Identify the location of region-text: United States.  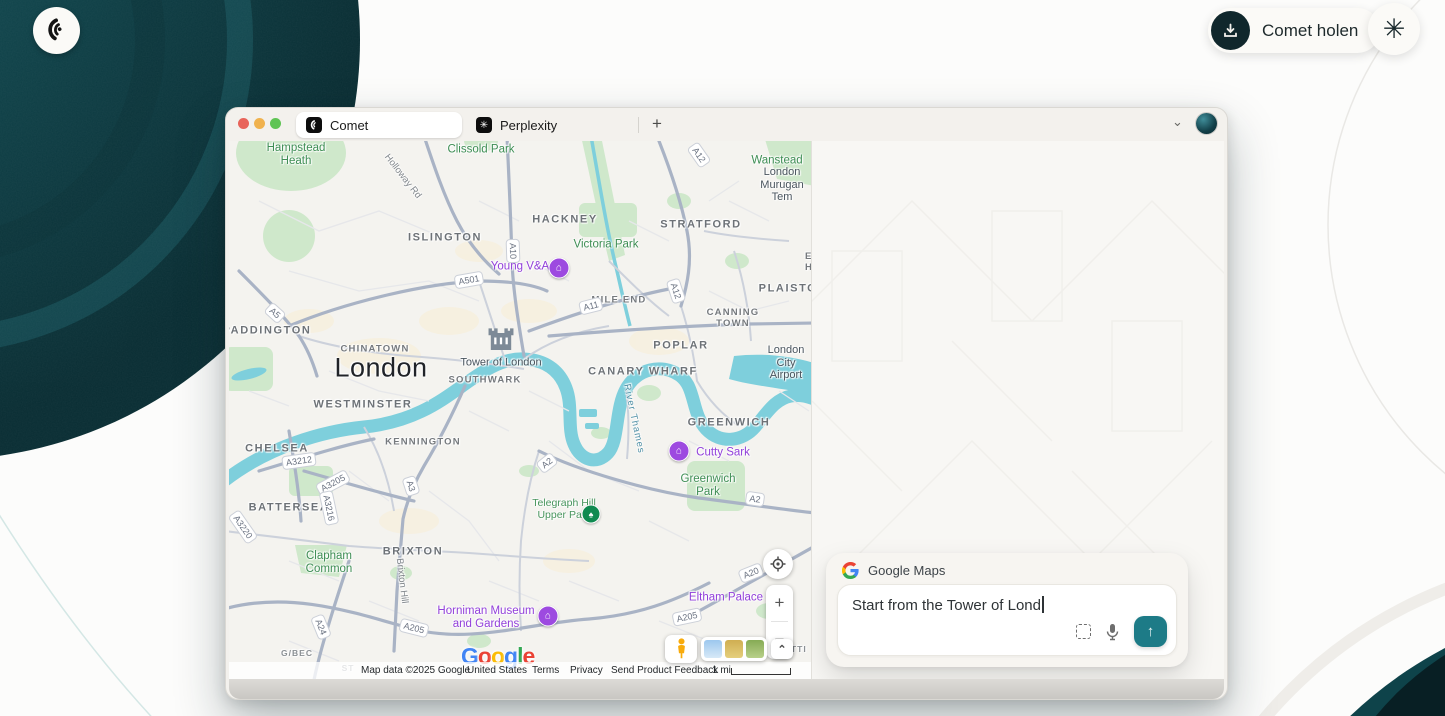
(497, 670).